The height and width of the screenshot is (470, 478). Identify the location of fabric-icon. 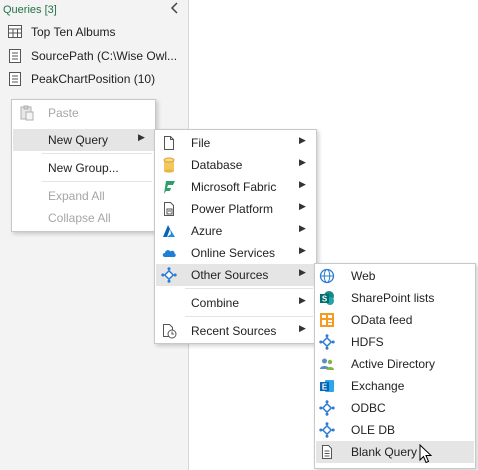
(169, 187).